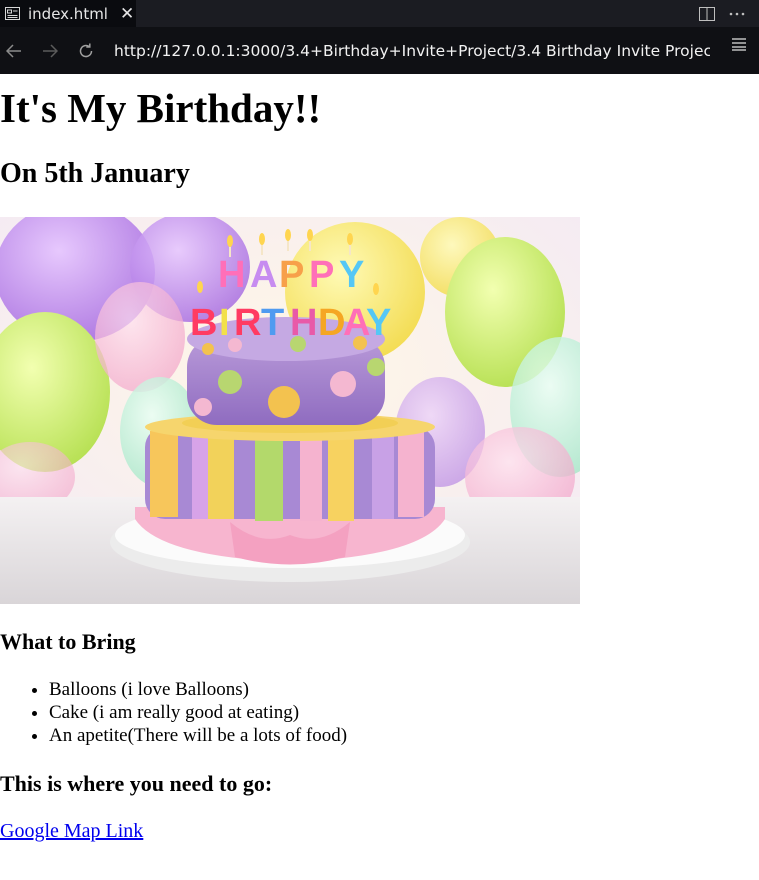 This screenshot has height=880, width=759. Describe the element at coordinates (379, 13) in the screenshot. I see `browser-tab-strip: index.html ✕` at that location.